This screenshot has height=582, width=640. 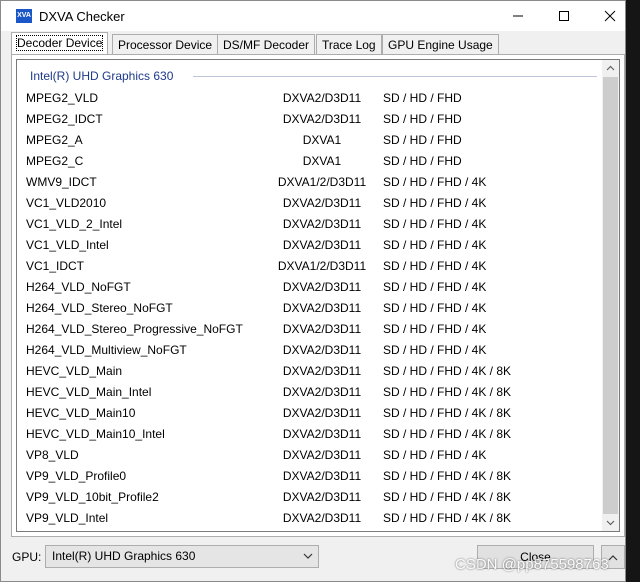 What do you see at coordinates (322, 266) in the screenshot?
I see `decoder-api: DXVA1/2/D3D11` at bounding box center [322, 266].